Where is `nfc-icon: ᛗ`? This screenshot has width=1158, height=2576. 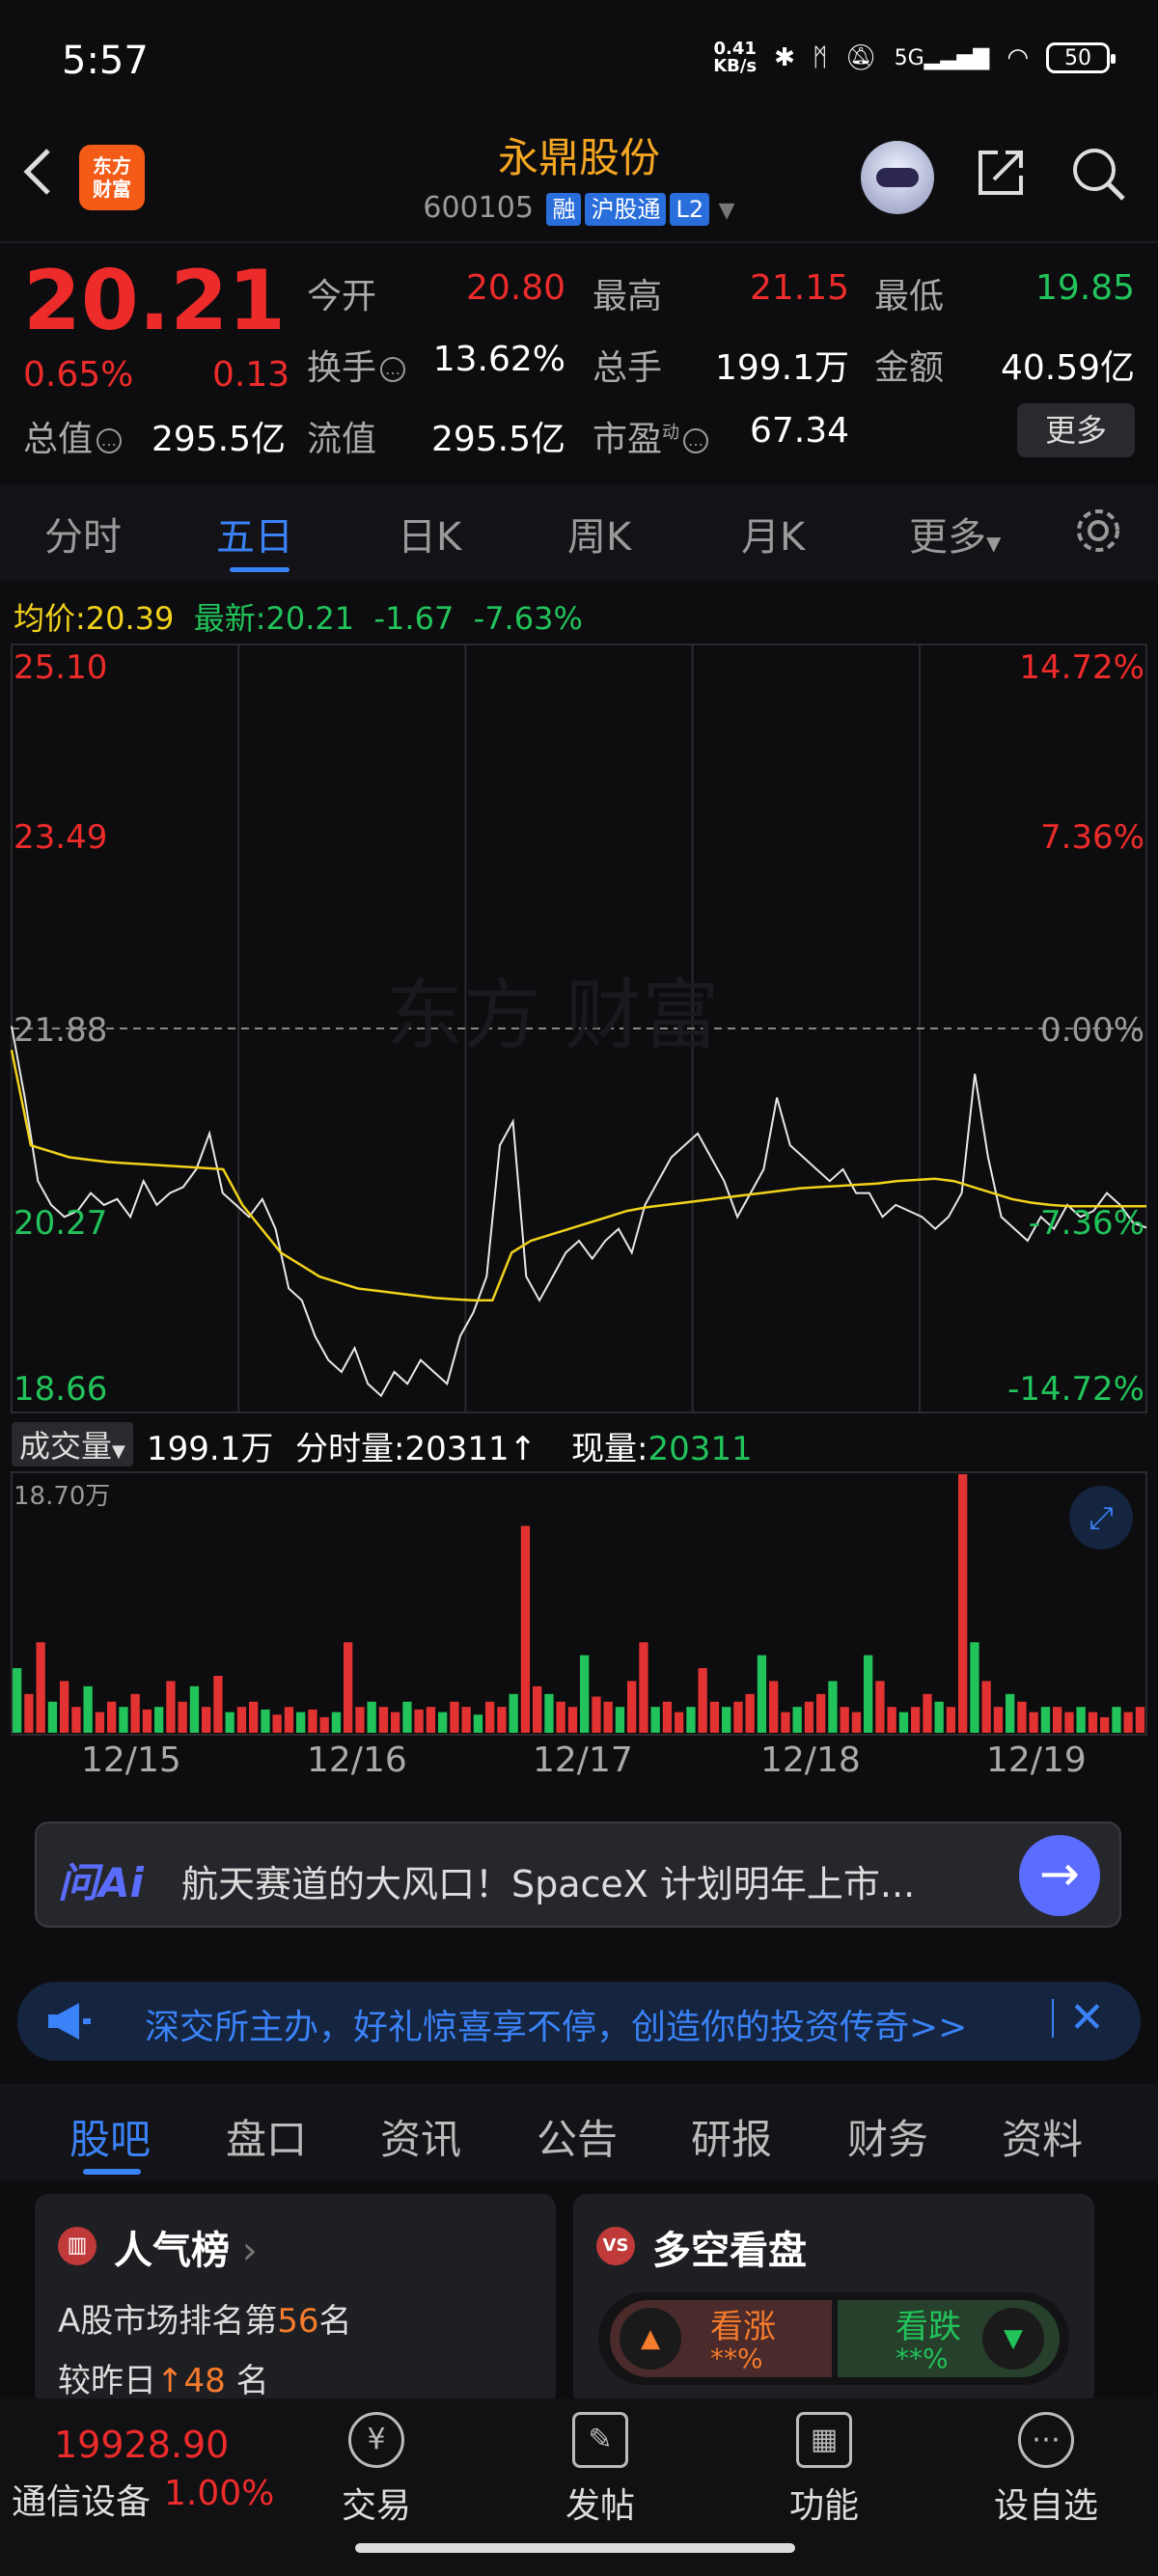 nfc-icon: ᛗ is located at coordinates (820, 58).